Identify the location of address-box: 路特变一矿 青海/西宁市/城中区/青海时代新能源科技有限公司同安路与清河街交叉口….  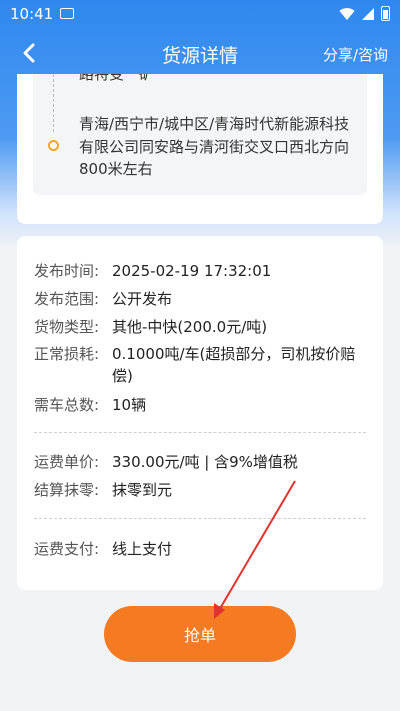
(200, 134).